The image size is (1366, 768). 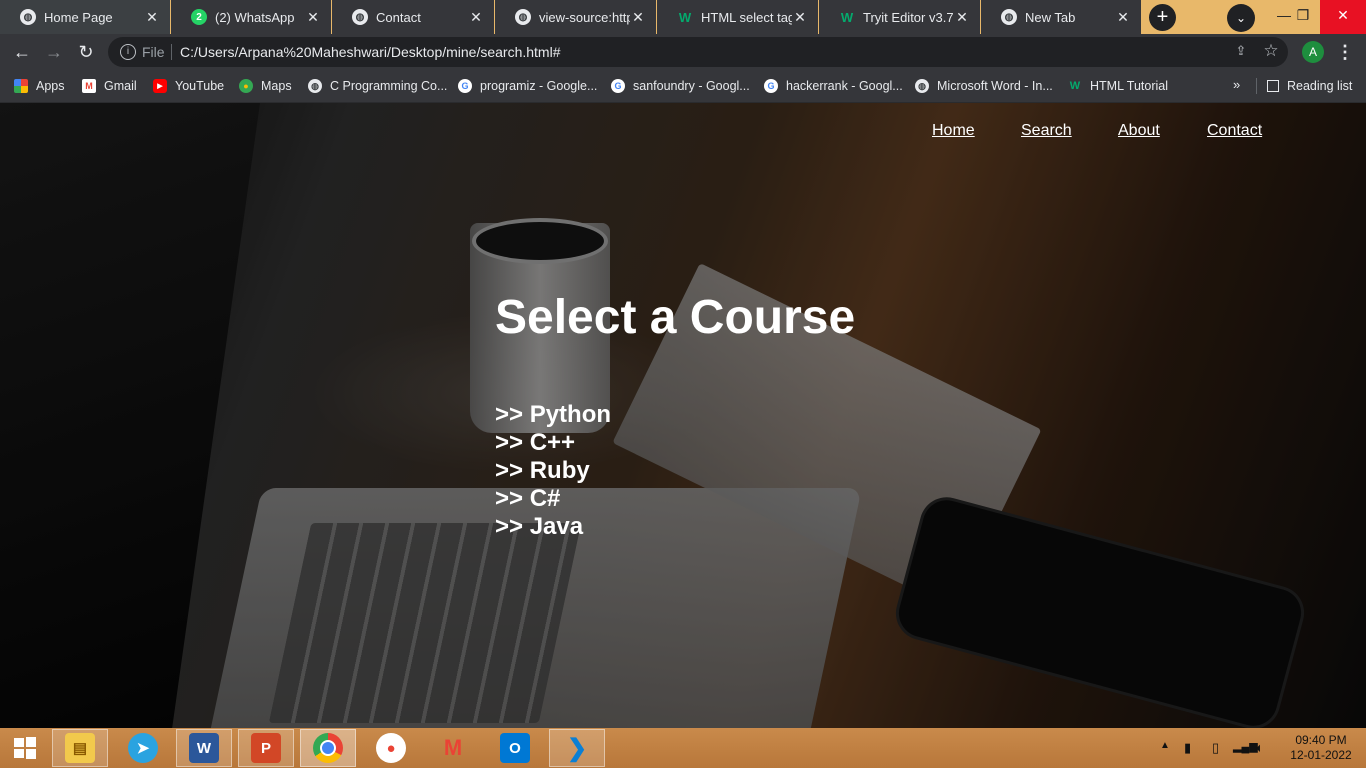 I want to click on taskbar-telegram: ➤, so click(x=143, y=748).